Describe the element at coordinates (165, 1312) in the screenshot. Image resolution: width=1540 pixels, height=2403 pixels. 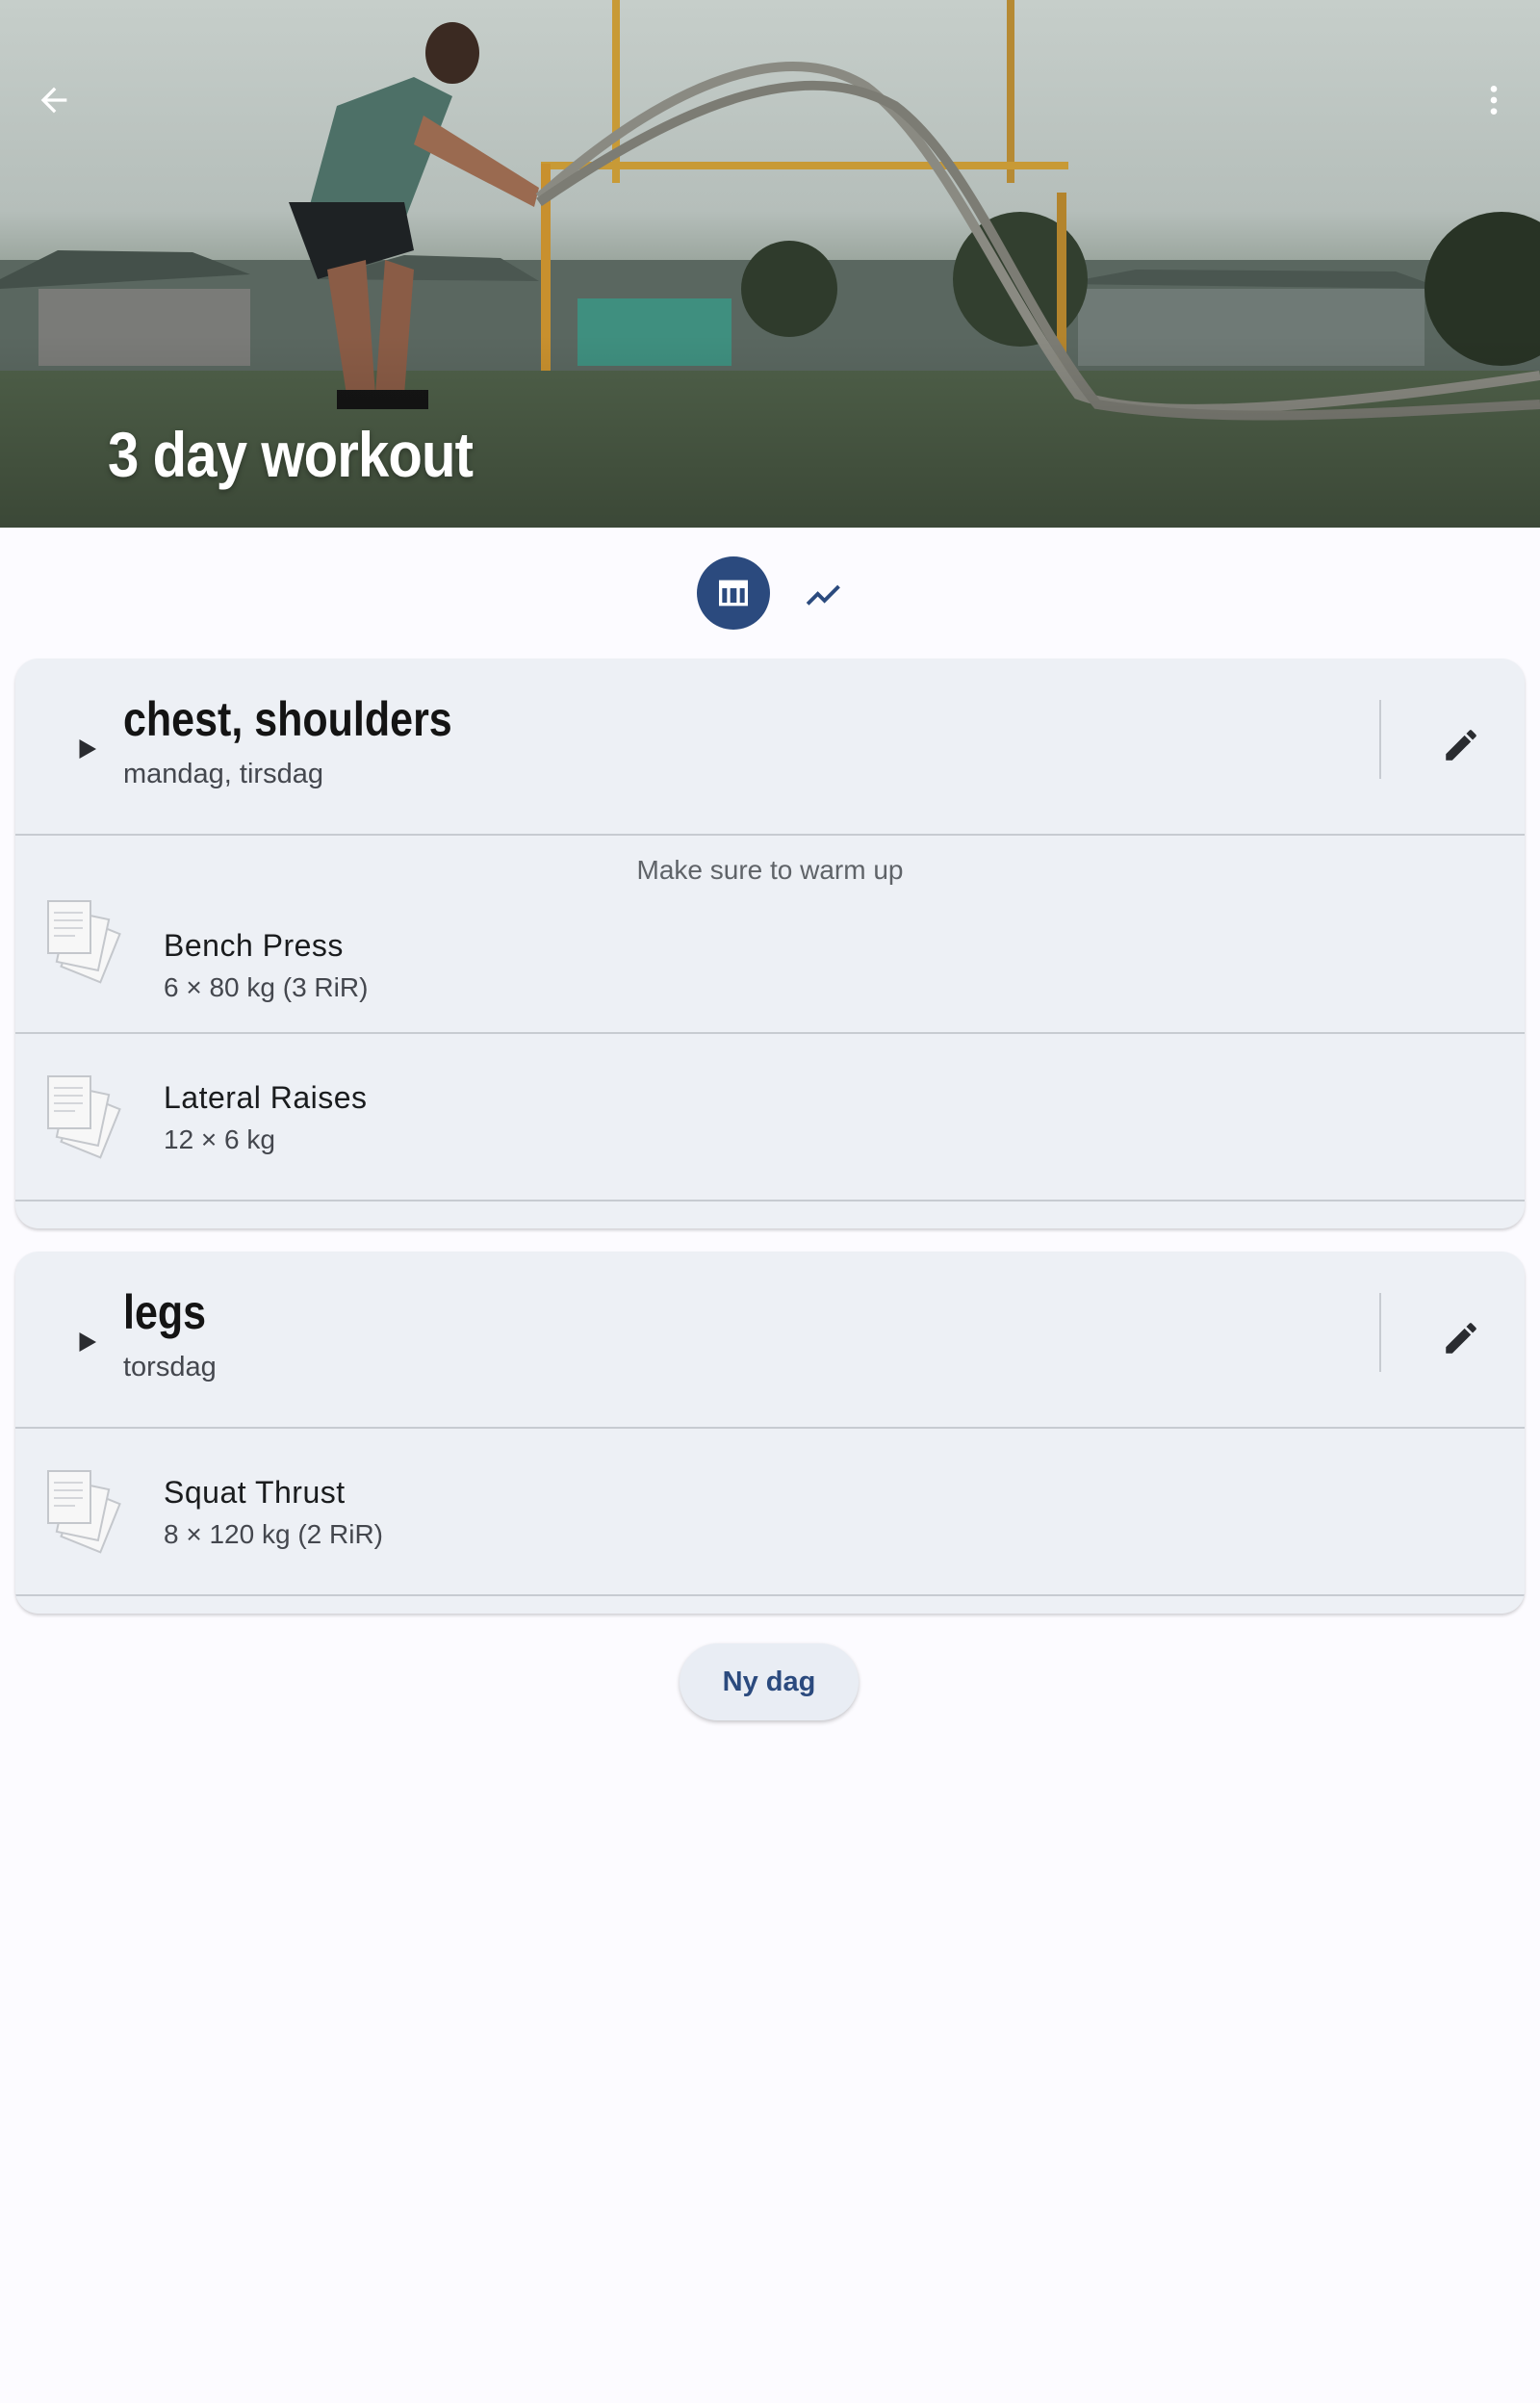
I see `day-name: legs` at that location.